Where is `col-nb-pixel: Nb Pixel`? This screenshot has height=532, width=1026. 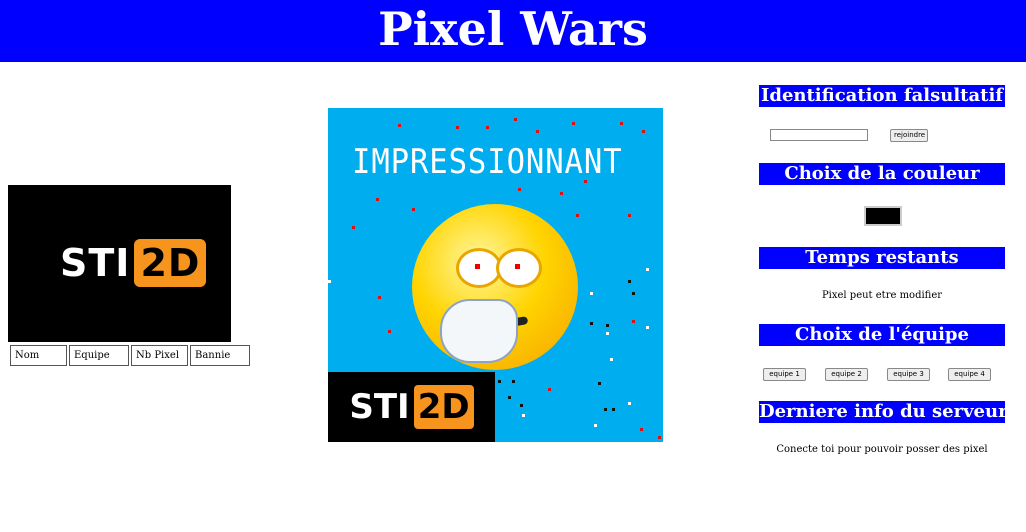 col-nb-pixel: Nb Pixel is located at coordinates (159, 355).